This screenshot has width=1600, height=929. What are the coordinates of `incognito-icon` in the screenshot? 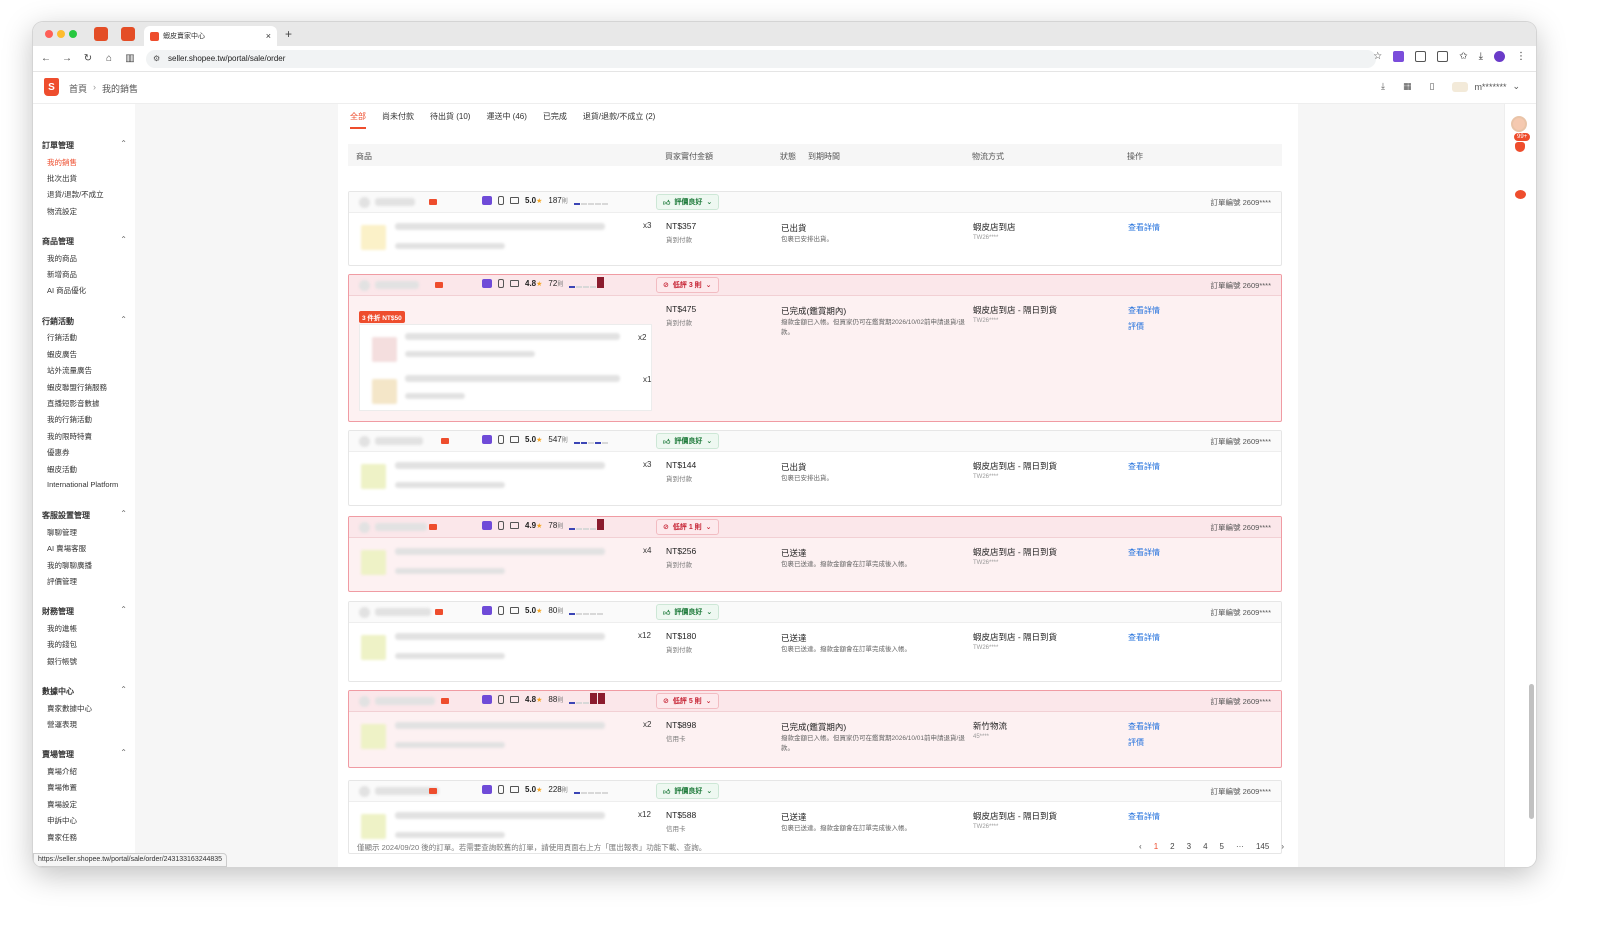 It's located at (1443, 56).